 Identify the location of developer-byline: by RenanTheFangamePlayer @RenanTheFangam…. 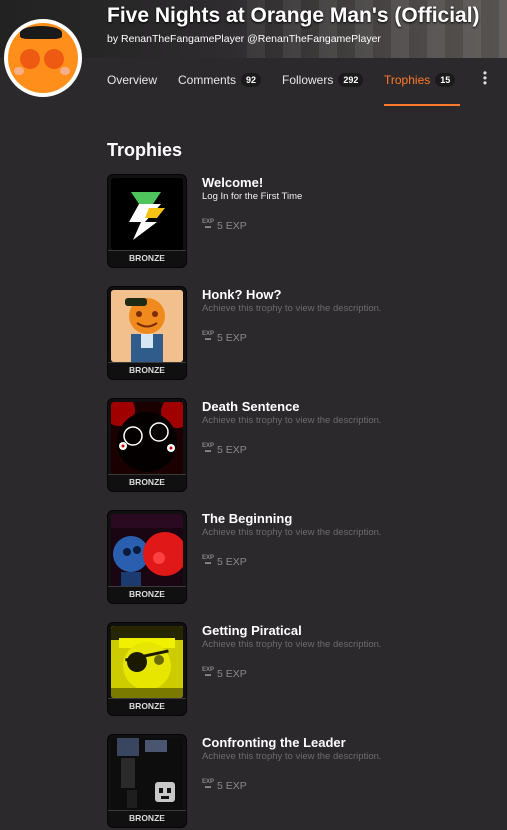
(244, 39).